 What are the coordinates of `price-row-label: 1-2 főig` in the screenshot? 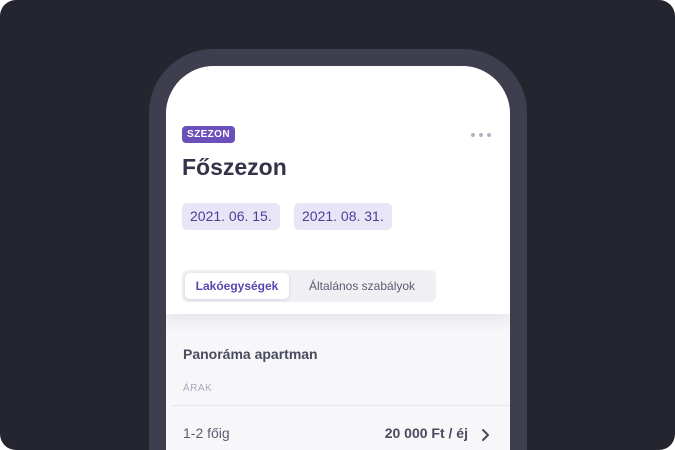 It's located at (206, 433).